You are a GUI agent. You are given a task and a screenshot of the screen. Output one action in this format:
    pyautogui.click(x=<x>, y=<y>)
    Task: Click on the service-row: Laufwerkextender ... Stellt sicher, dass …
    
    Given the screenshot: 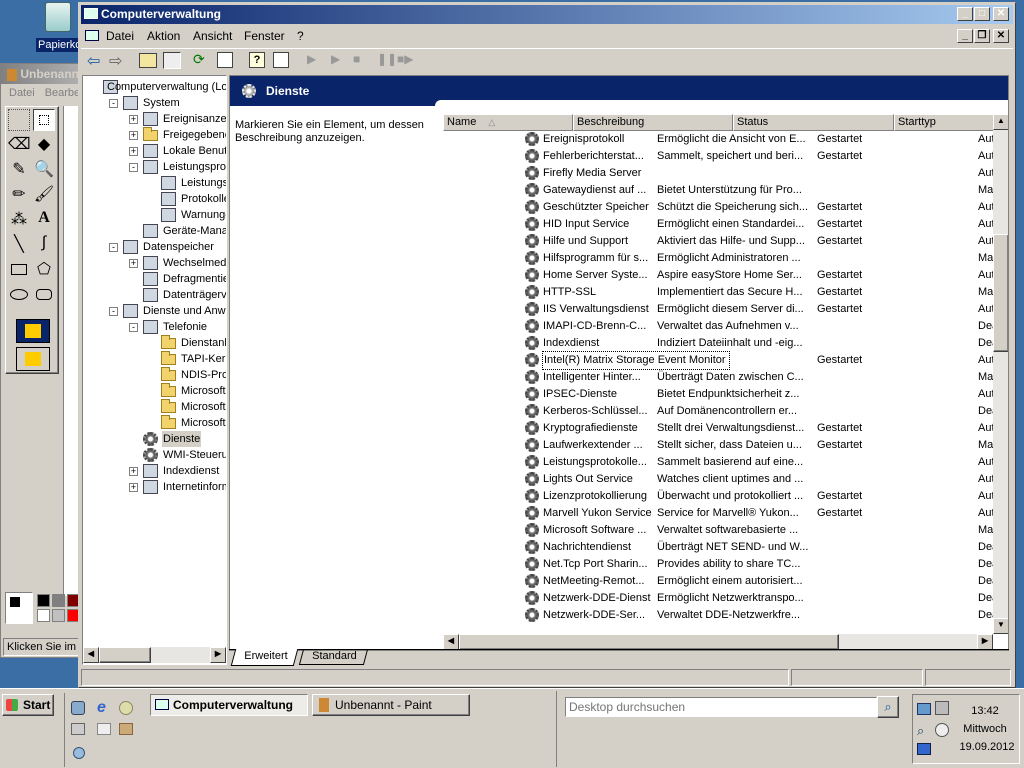 What is the action you would take?
    pyautogui.click(x=765, y=445)
    